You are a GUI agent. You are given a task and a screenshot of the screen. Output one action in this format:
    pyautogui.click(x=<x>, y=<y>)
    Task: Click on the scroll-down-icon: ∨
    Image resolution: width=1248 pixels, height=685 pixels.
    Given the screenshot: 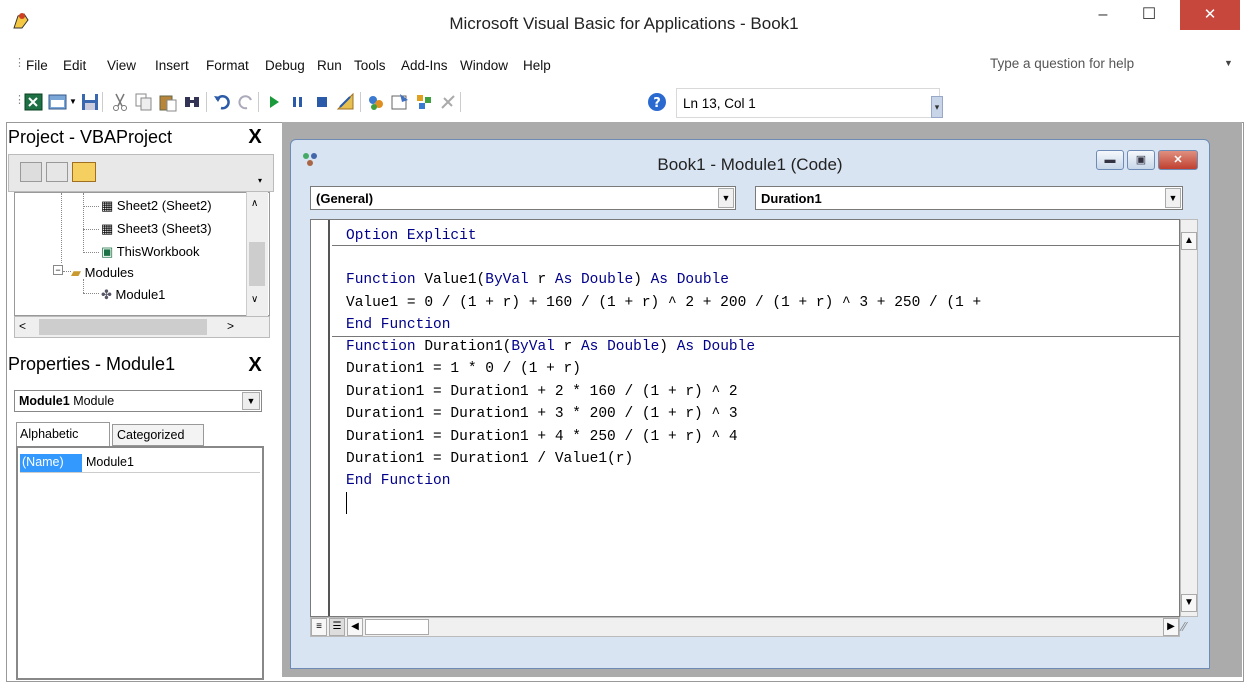 What is the action you would take?
    pyautogui.click(x=254, y=299)
    